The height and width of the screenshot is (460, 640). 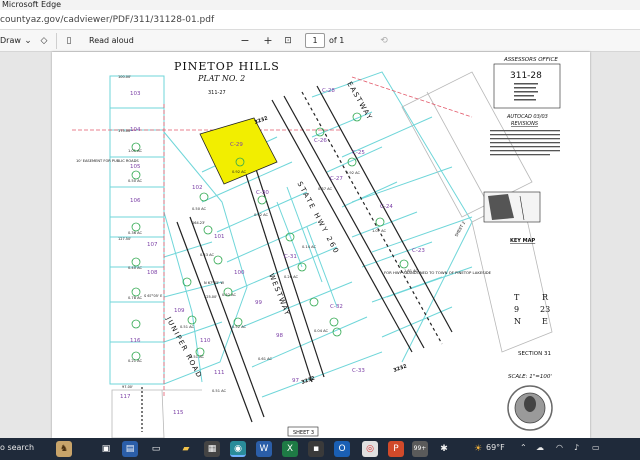 What do you see at coordinates (227, 66) in the screenshot?
I see `plat-title: PINETOP HILLS` at bounding box center [227, 66].